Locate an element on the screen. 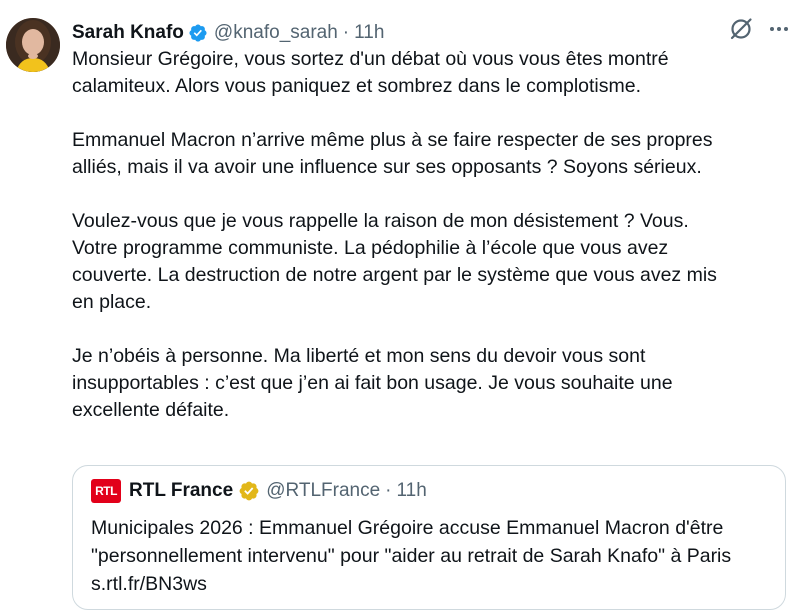 The width and height of the screenshot is (798, 616). gold-verified-badge-icon is located at coordinates (249, 491).